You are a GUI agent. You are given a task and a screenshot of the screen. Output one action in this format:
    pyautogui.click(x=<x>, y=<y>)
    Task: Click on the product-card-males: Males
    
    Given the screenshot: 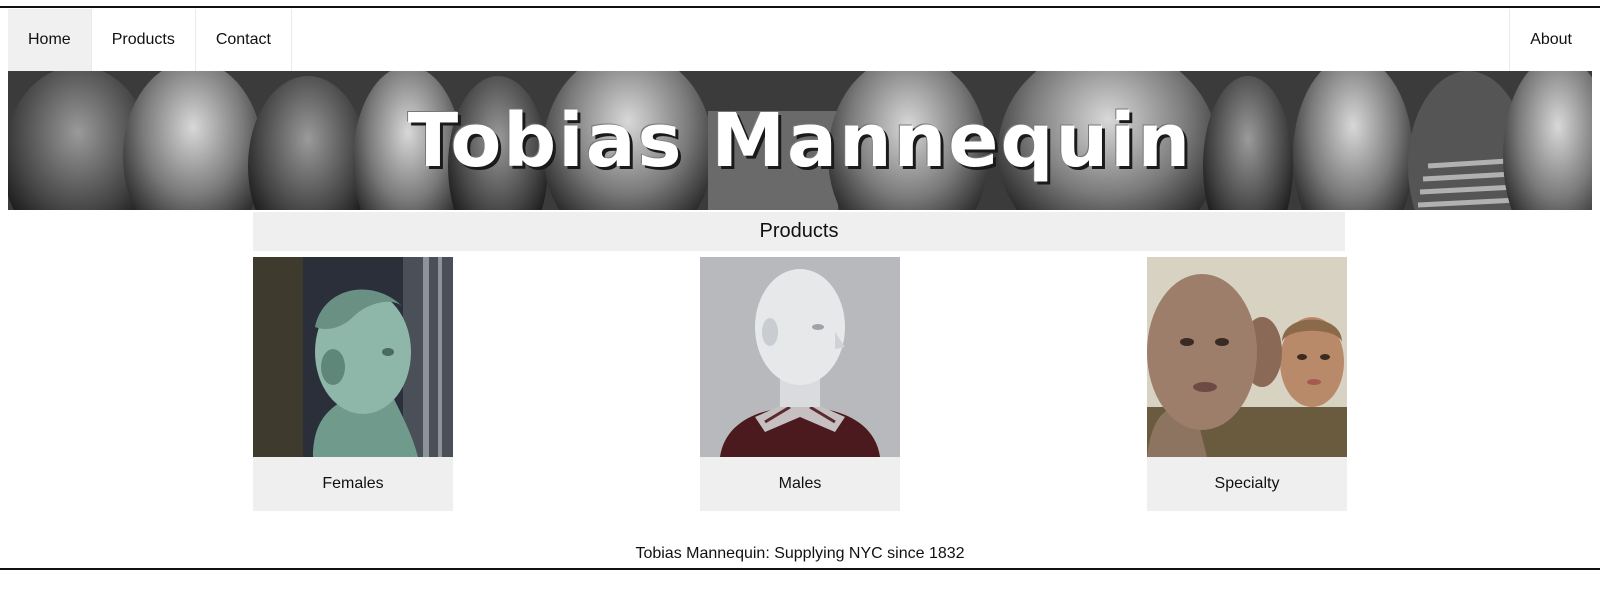 What is the action you would take?
    pyautogui.click(x=800, y=384)
    